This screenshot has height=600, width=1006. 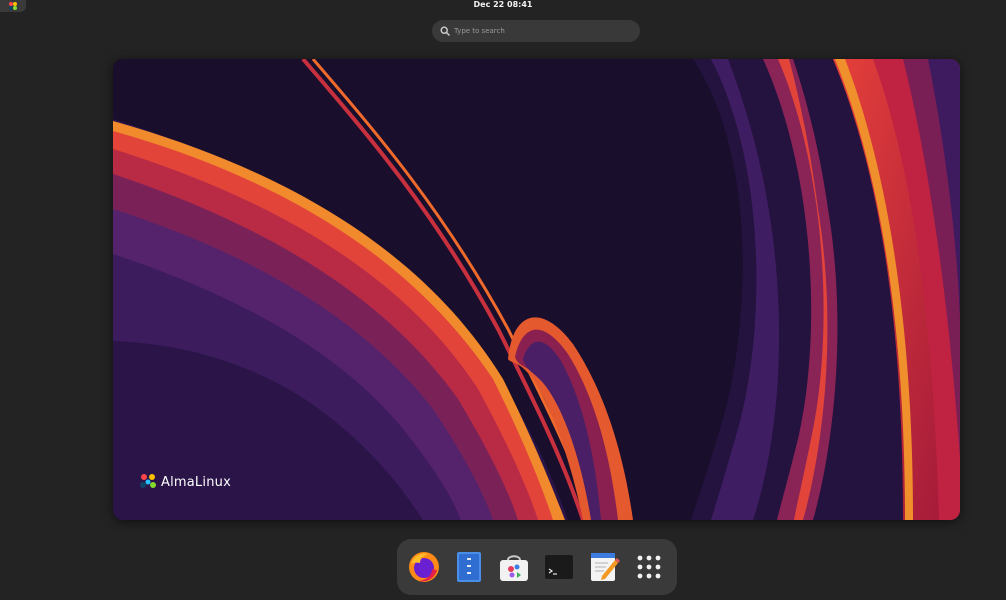 I want to click on almalinux-brand: AlmaLinux, so click(x=185, y=482).